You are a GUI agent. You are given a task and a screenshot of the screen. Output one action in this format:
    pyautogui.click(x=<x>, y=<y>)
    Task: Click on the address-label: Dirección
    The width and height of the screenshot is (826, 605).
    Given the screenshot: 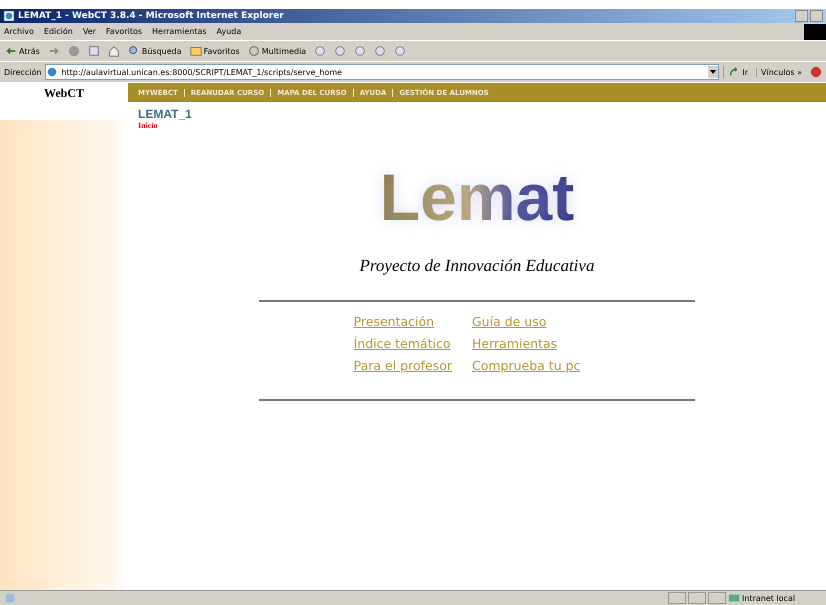 What is the action you would take?
    pyautogui.click(x=23, y=72)
    